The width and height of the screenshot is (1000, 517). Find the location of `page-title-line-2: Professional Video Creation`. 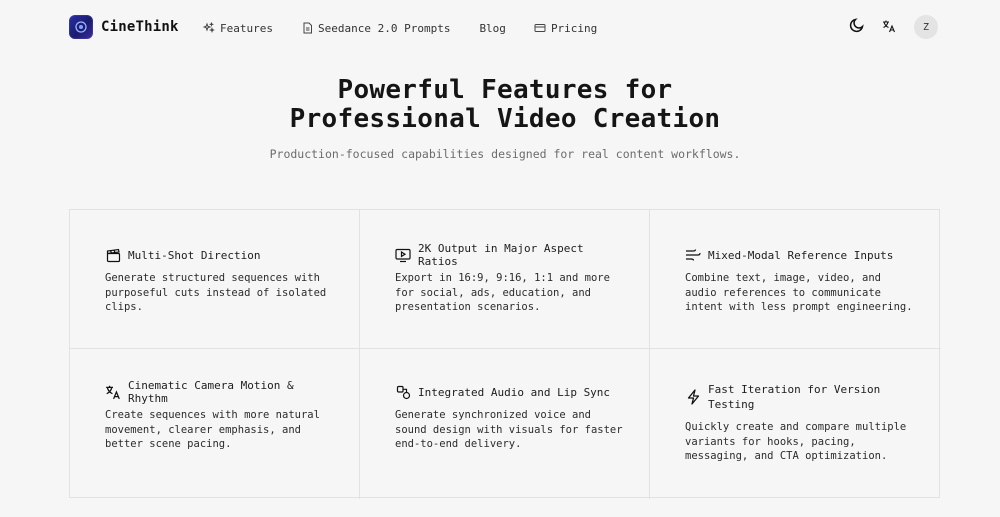

page-title-line-2: Professional Video Creation is located at coordinates (505, 119).